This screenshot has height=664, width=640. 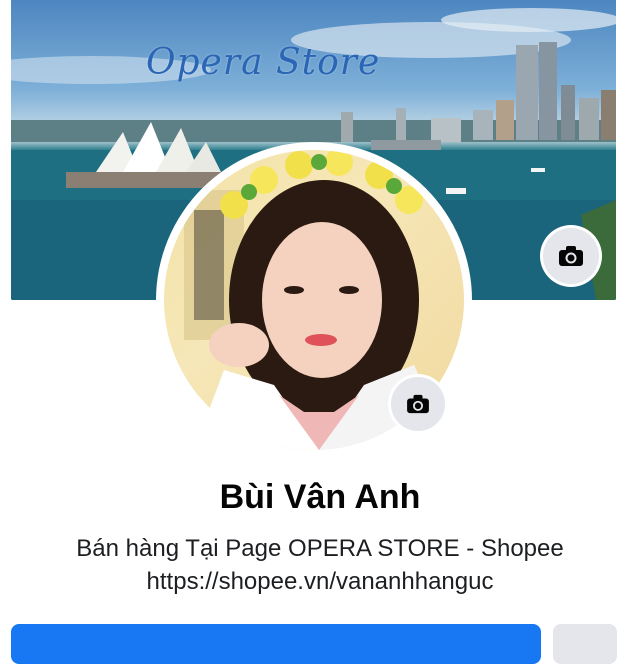 What do you see at coordinates (276, 644) in the screenshot?
I see `primary-action-button` at bounding box center [276, 644].